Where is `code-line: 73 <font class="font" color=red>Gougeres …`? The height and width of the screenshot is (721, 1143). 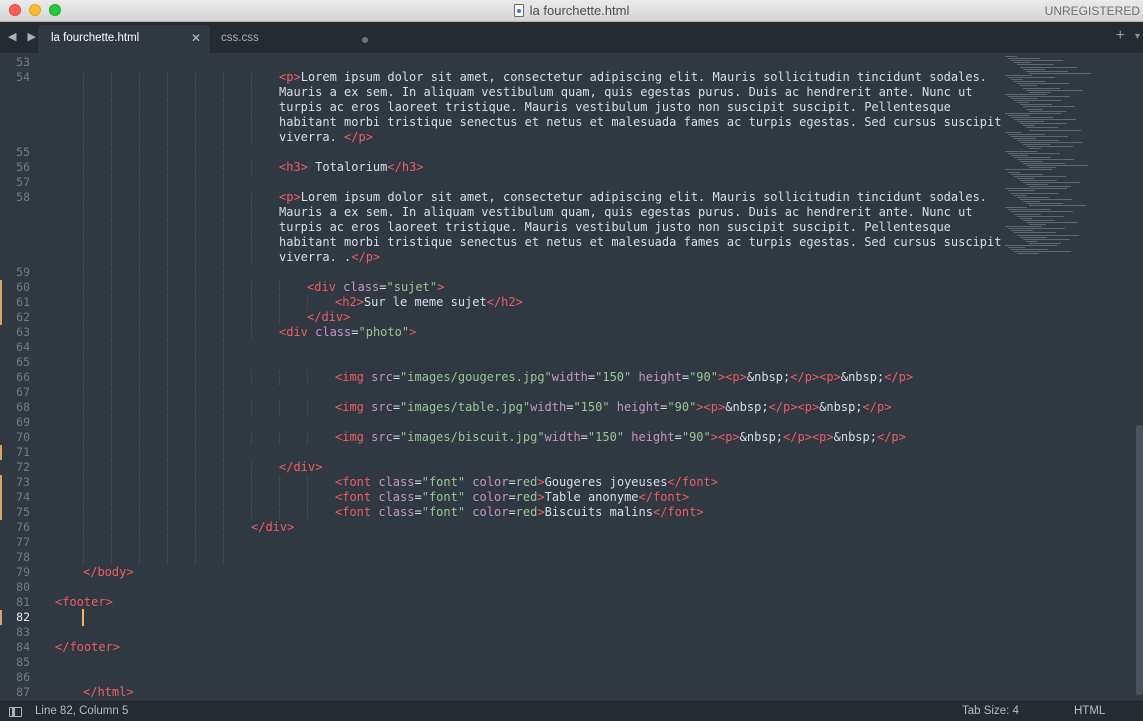 code-line: 73 <font class="font" color=red>Gougeres … is located at coordinates (500, 482).